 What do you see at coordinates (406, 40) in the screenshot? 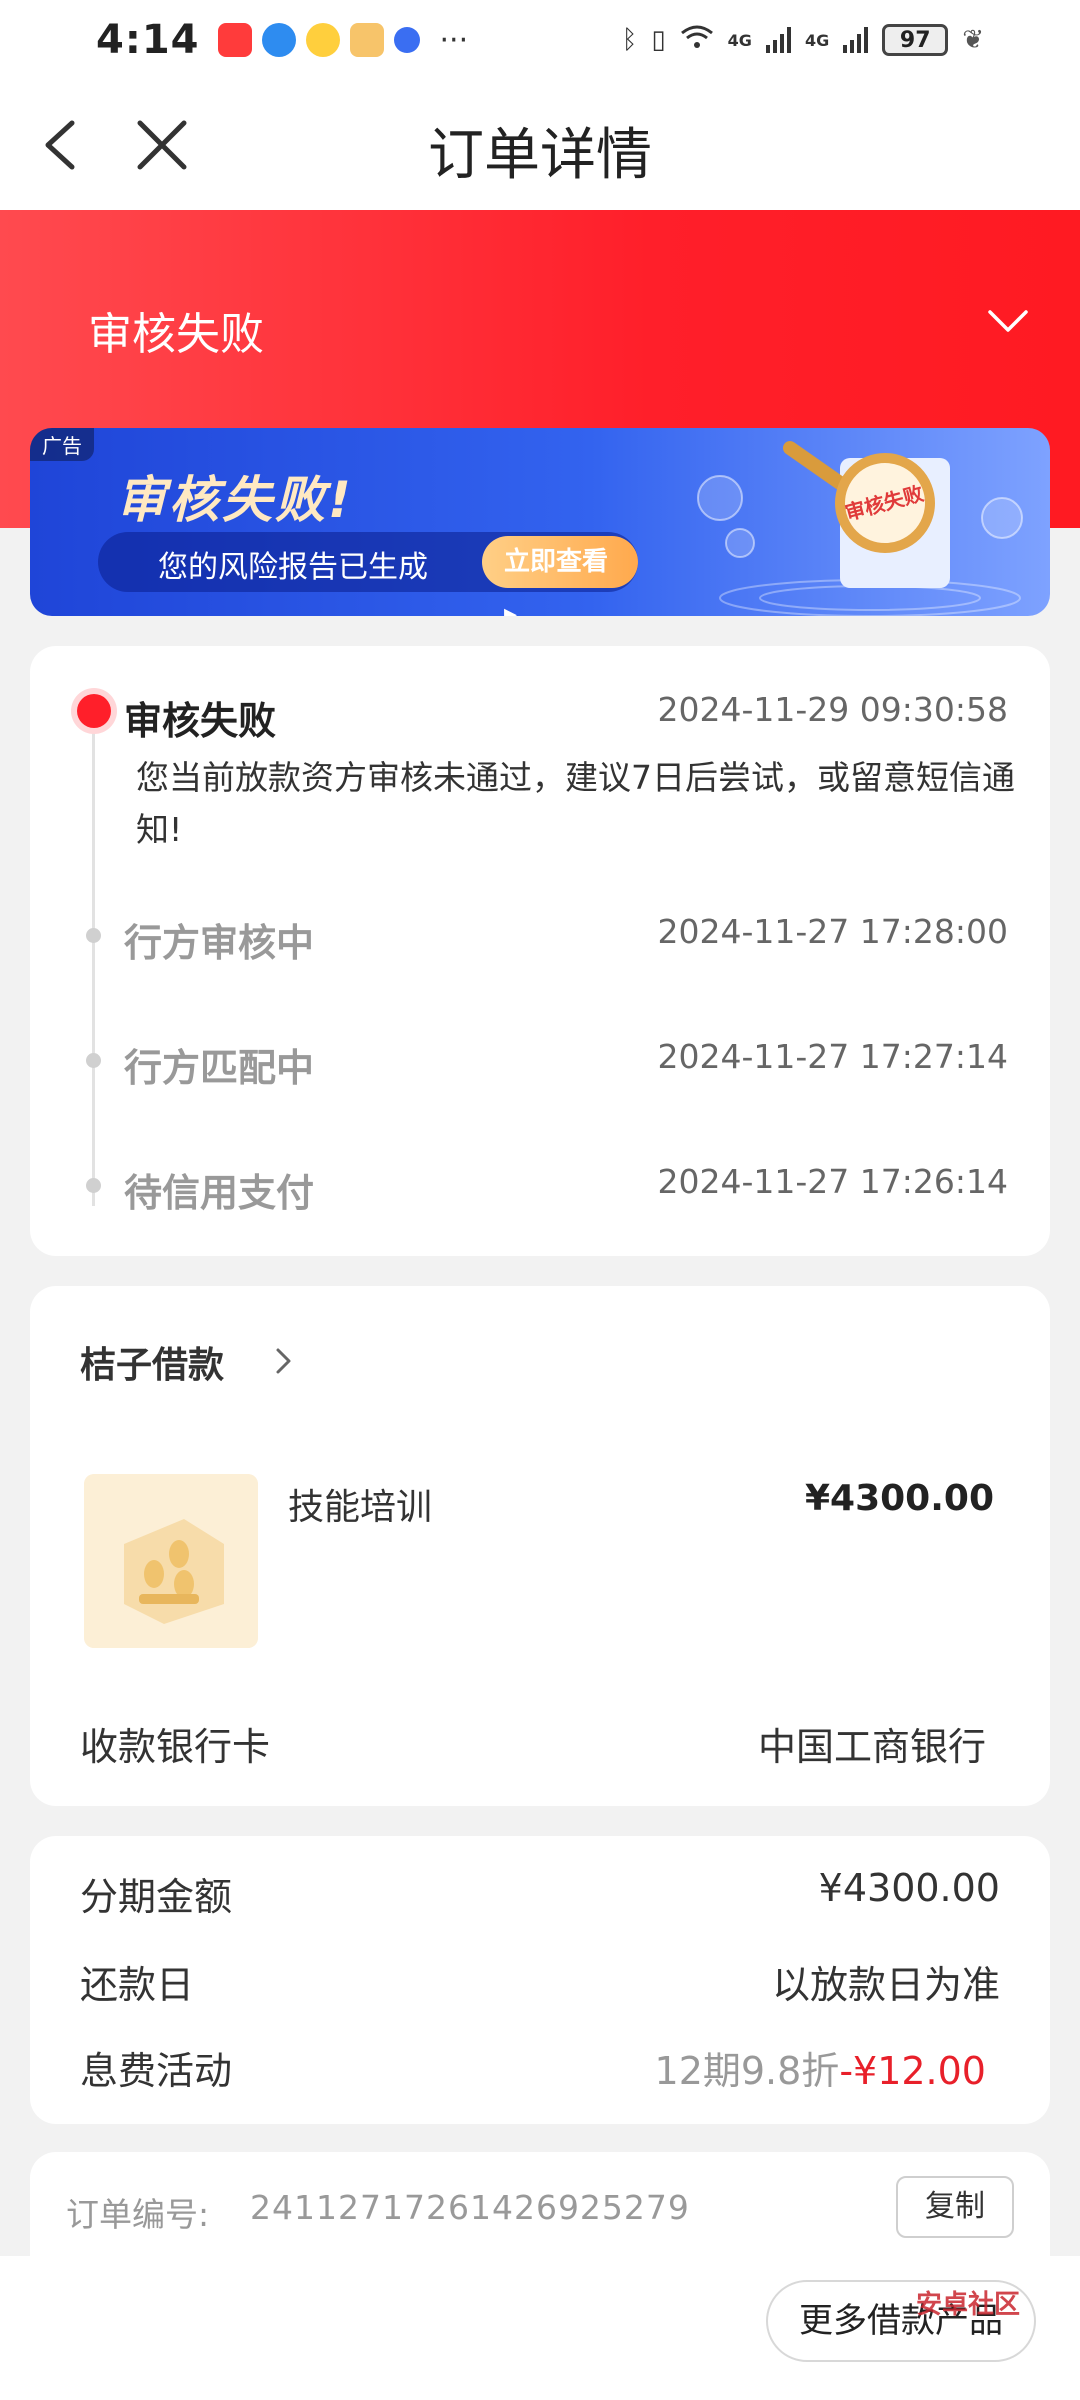
I see `baidu-icon` at bounding box center [406, 40].